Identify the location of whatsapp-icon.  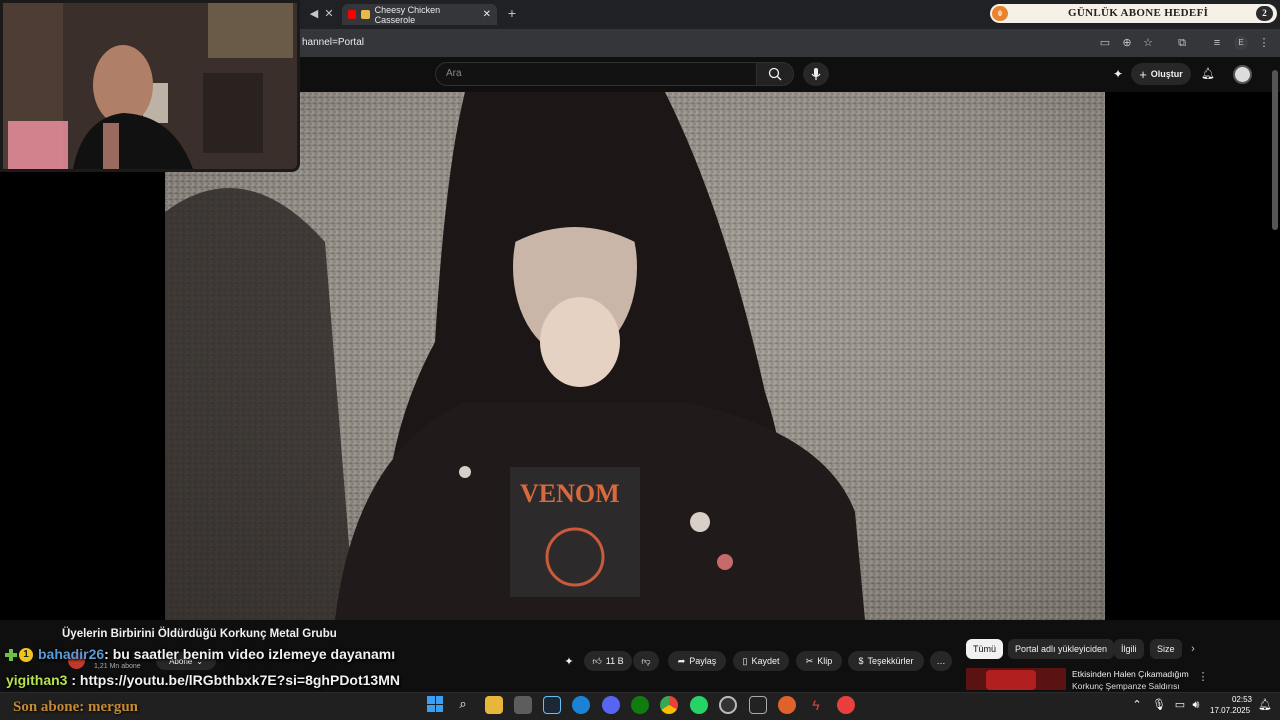
(699, 705).